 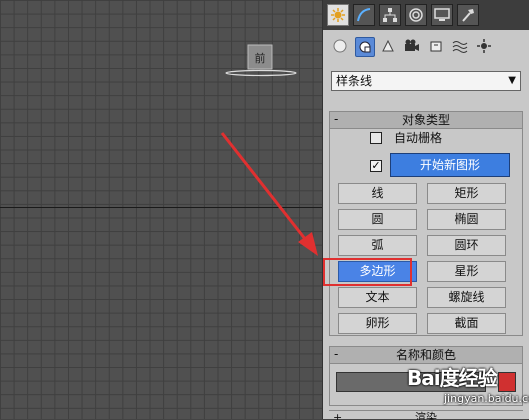 I want to click on command-panel-tabs, so click(x=426, y=15).